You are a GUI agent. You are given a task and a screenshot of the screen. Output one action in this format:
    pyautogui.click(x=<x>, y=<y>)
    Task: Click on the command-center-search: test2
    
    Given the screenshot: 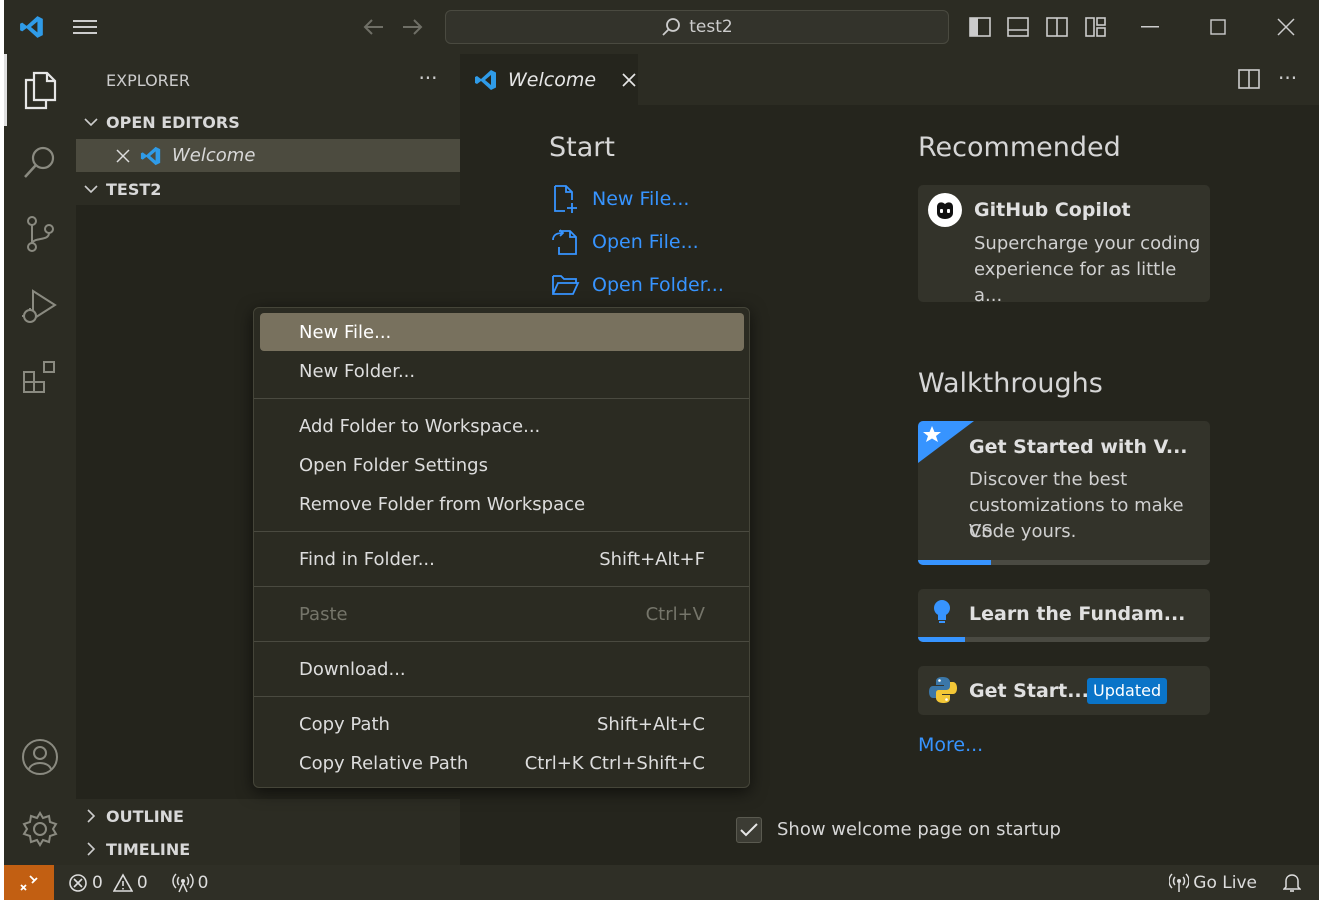 What is the action you would take?
    pyautogui.click(x=697, y=27)
    